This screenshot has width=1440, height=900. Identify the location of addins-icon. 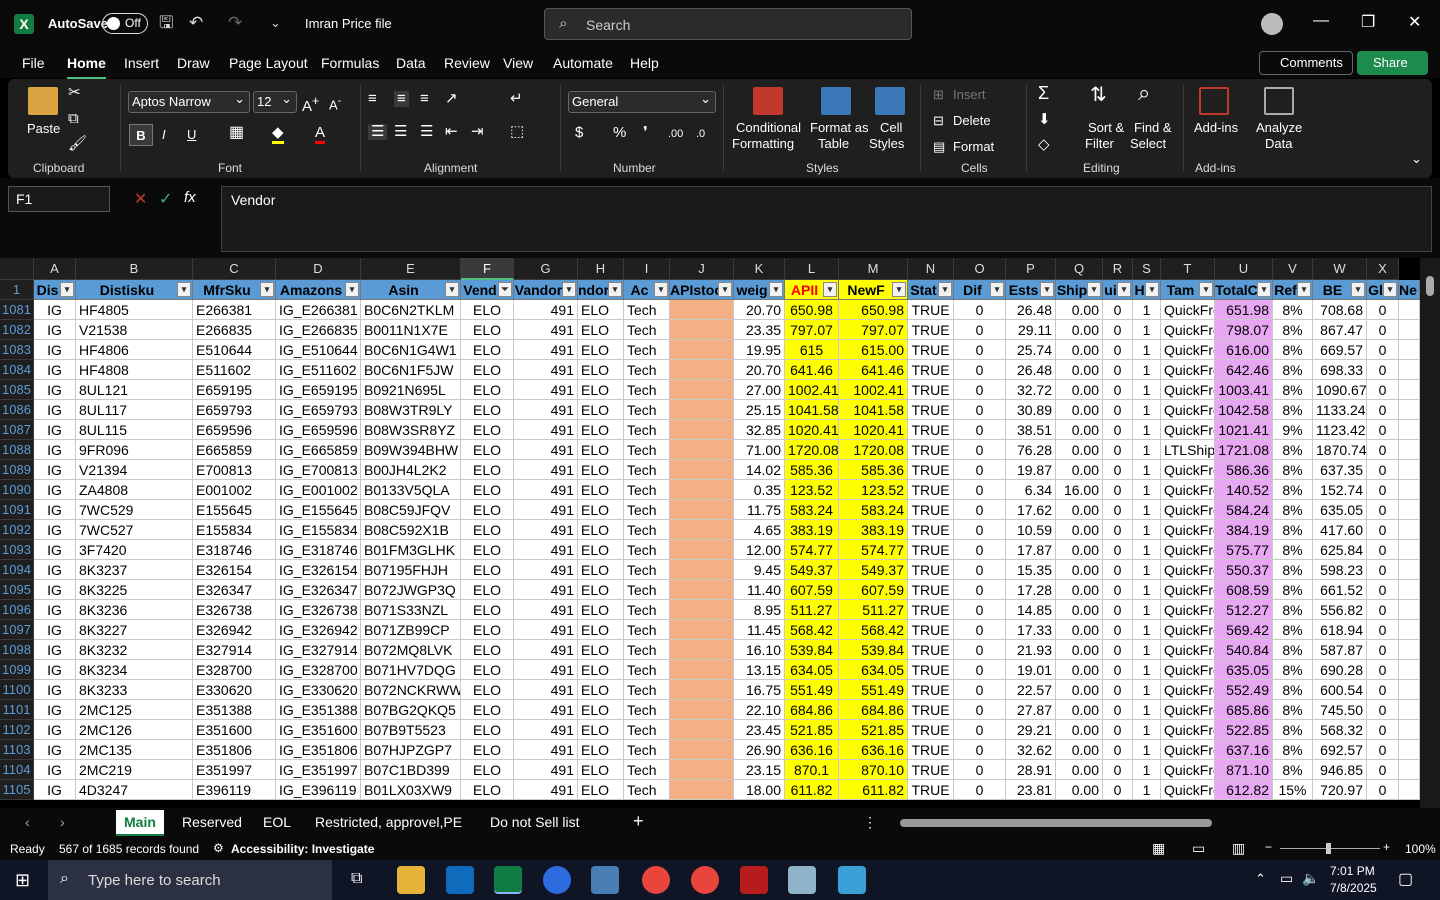
(1214, 101).